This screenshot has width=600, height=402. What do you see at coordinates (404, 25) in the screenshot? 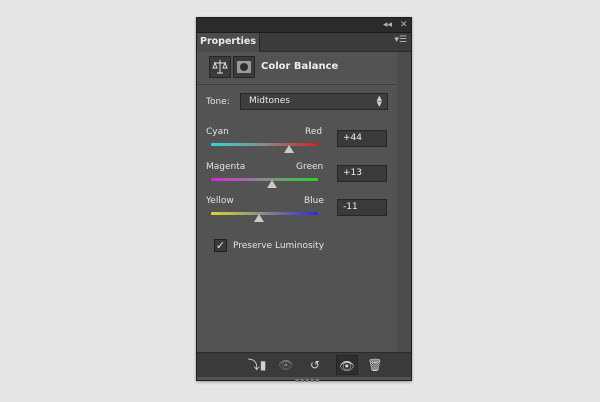
I see `close-icon: ✕` at bounding box center [404, 25].